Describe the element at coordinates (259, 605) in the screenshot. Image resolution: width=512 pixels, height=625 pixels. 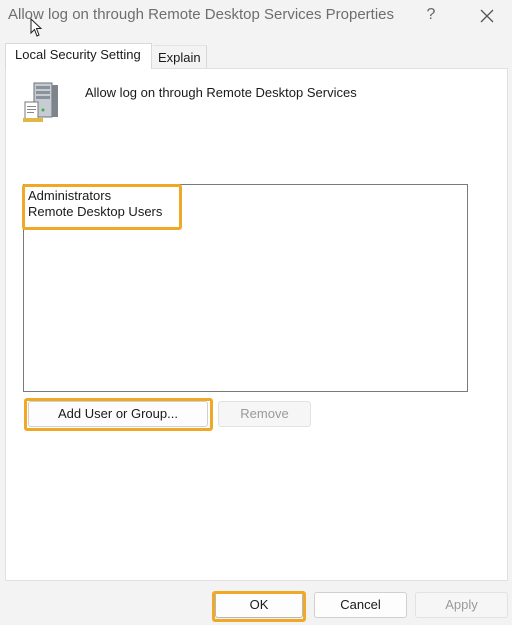
I see `ok-button: OK` at that location.